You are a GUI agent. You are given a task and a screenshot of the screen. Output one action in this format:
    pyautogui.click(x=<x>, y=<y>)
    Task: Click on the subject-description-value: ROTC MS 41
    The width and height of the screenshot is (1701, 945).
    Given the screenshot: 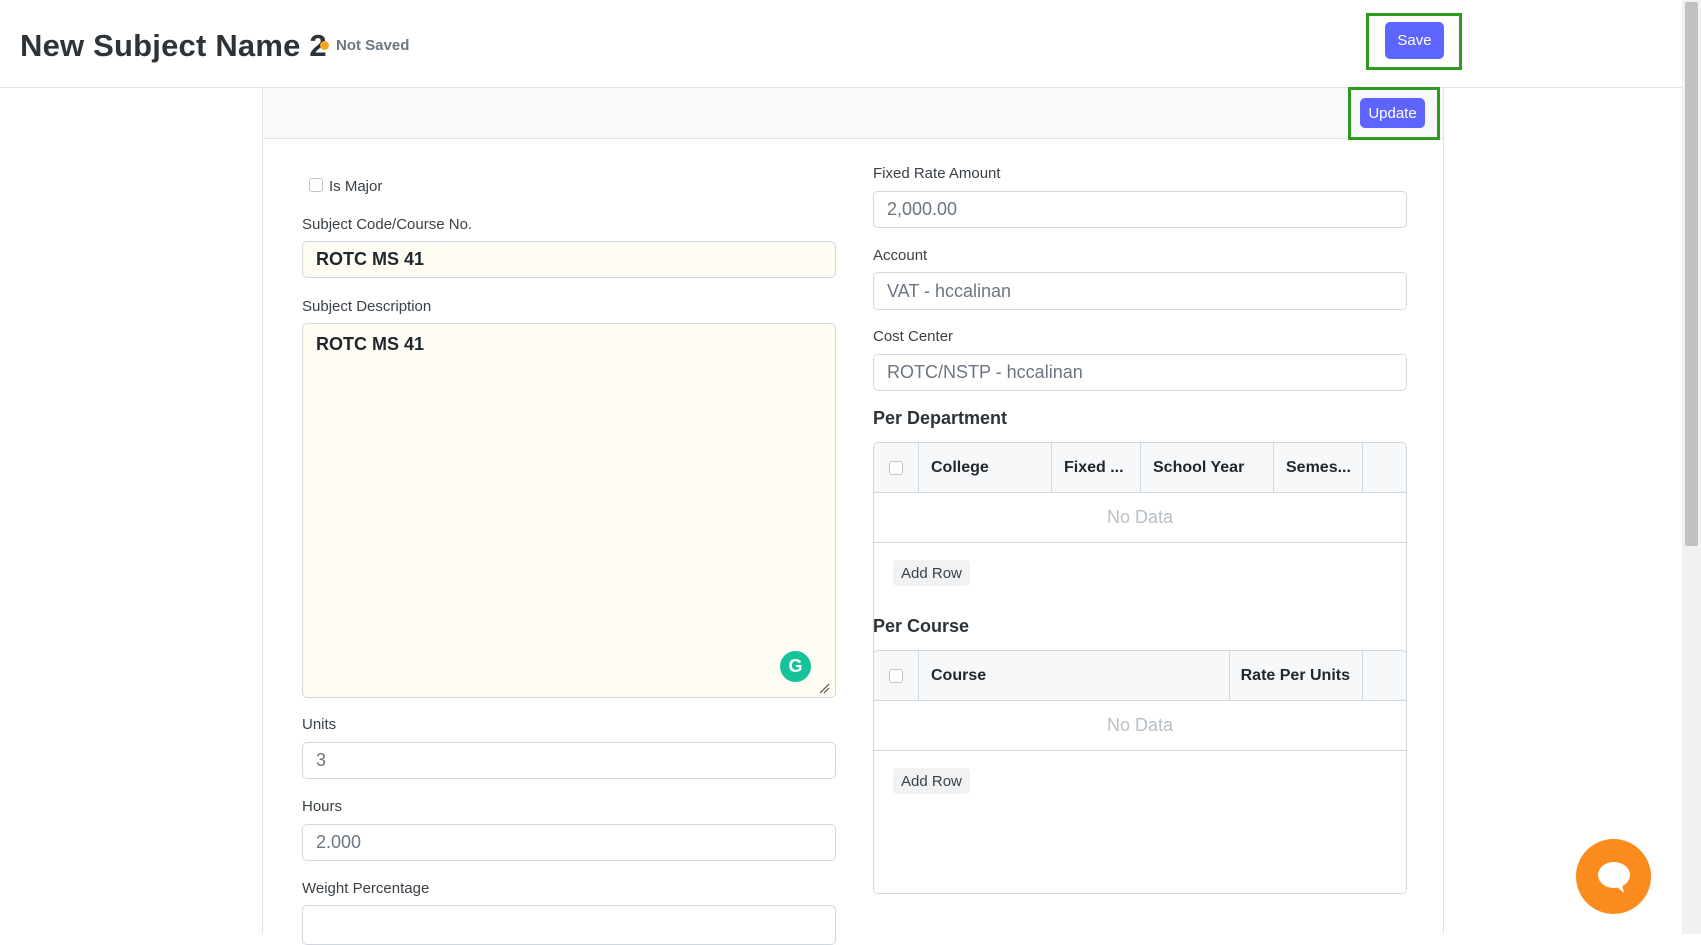 What is the action you would take?
    pyautogui.click(x=370, y=344)
    